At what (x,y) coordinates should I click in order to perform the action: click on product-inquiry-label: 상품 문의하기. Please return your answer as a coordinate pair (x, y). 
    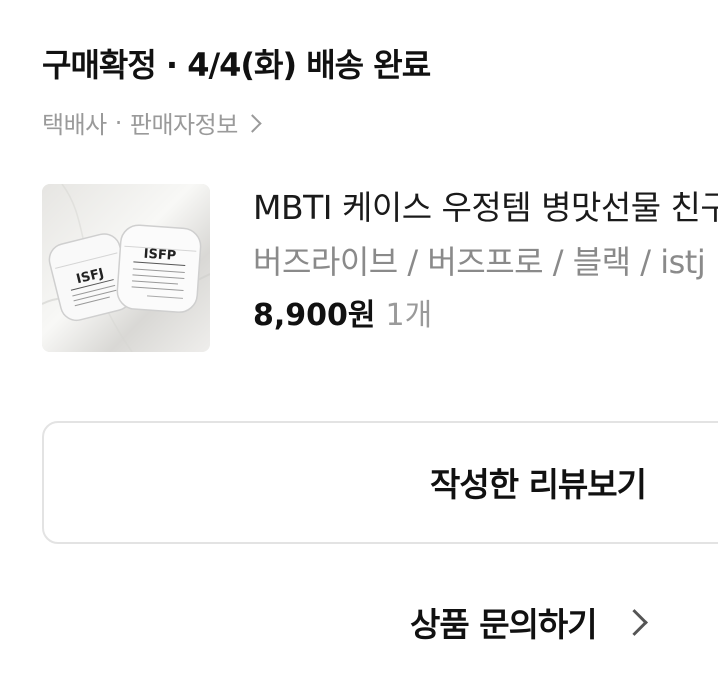
    Looking at the image, I should click on (504, 624).